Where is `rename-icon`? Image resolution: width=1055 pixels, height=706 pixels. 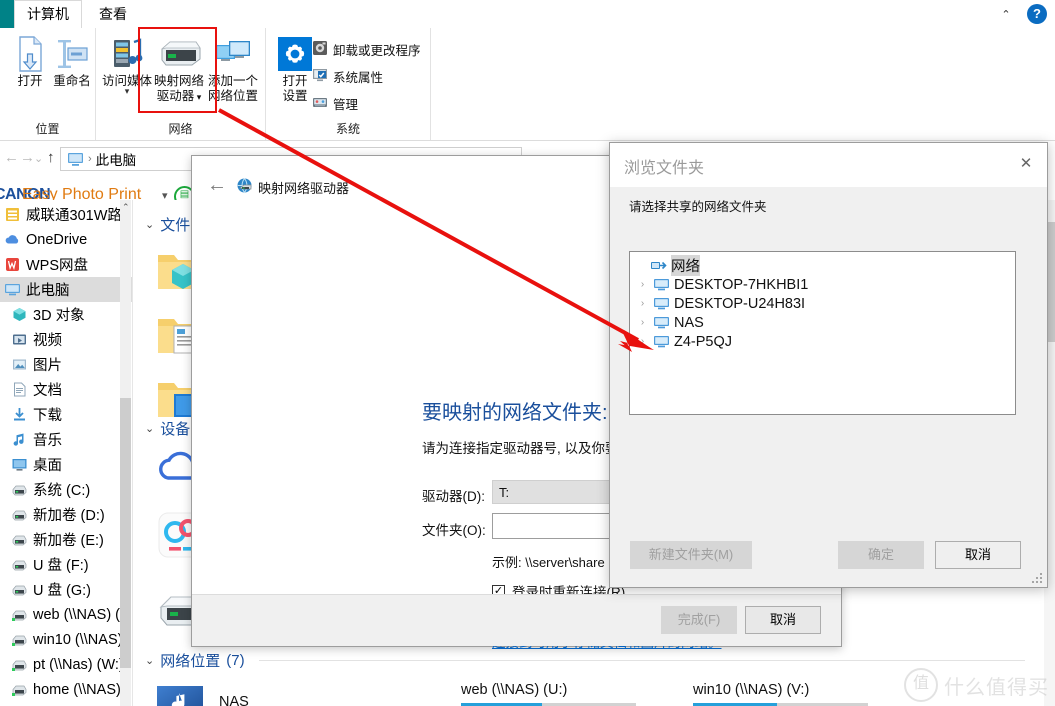
rename-icon is located at coordinates (72, 54).